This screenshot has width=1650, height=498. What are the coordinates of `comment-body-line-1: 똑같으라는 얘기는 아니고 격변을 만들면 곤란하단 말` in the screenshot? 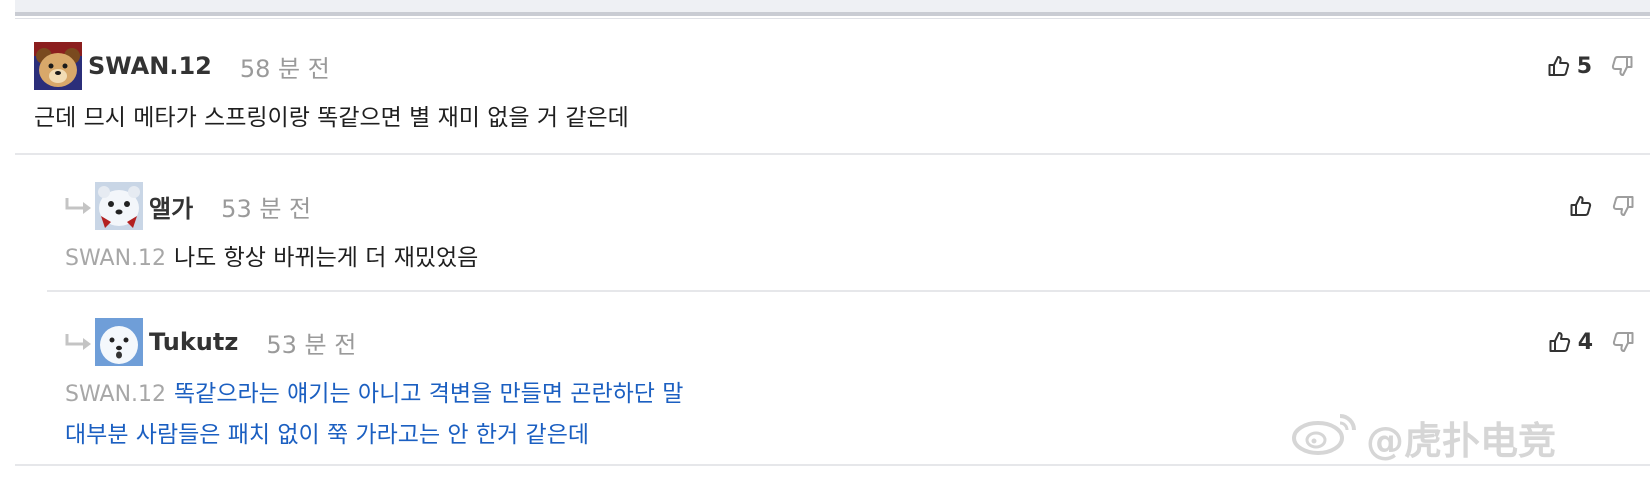 It's located at (429, 394).